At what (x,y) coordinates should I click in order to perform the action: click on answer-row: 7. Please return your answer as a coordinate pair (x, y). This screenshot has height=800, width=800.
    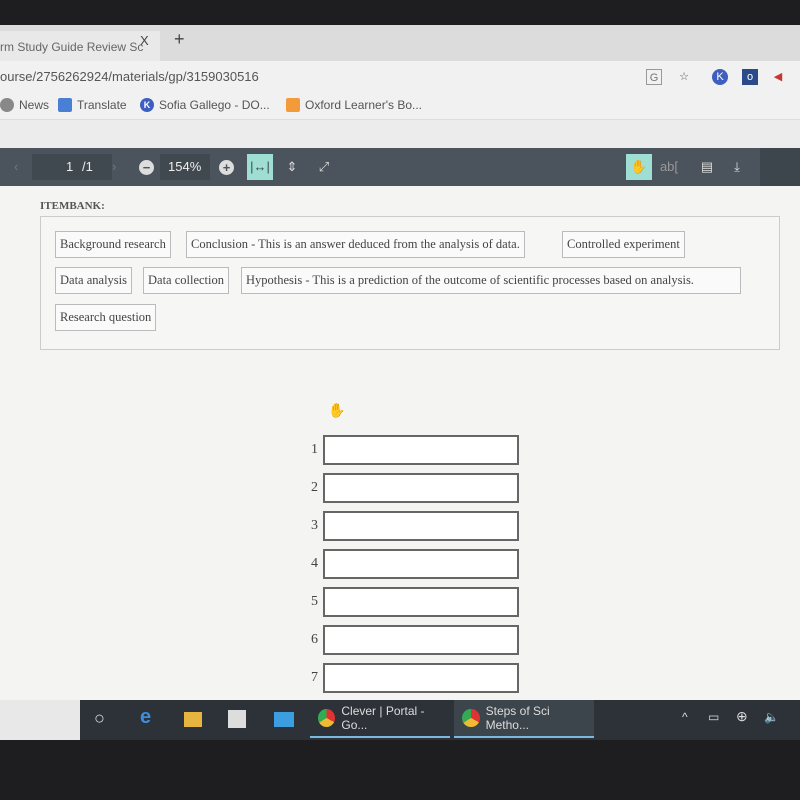
    Looking at the image, I should click on (409, 678).